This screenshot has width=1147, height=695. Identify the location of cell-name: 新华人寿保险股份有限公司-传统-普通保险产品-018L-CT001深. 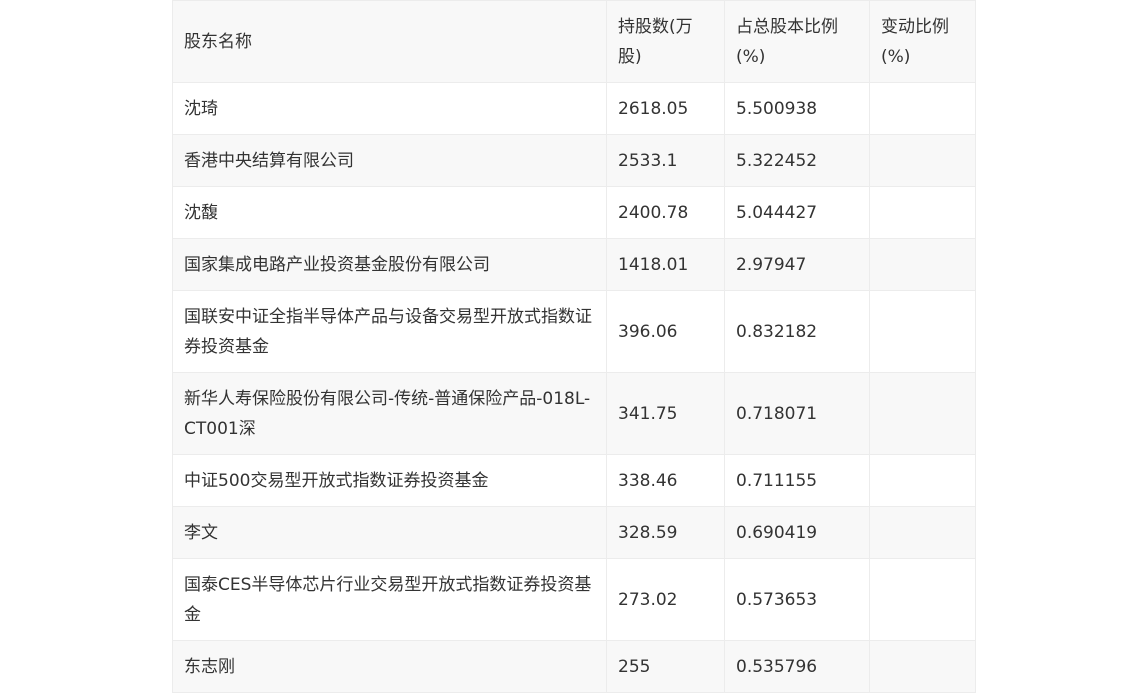
(389, 413).